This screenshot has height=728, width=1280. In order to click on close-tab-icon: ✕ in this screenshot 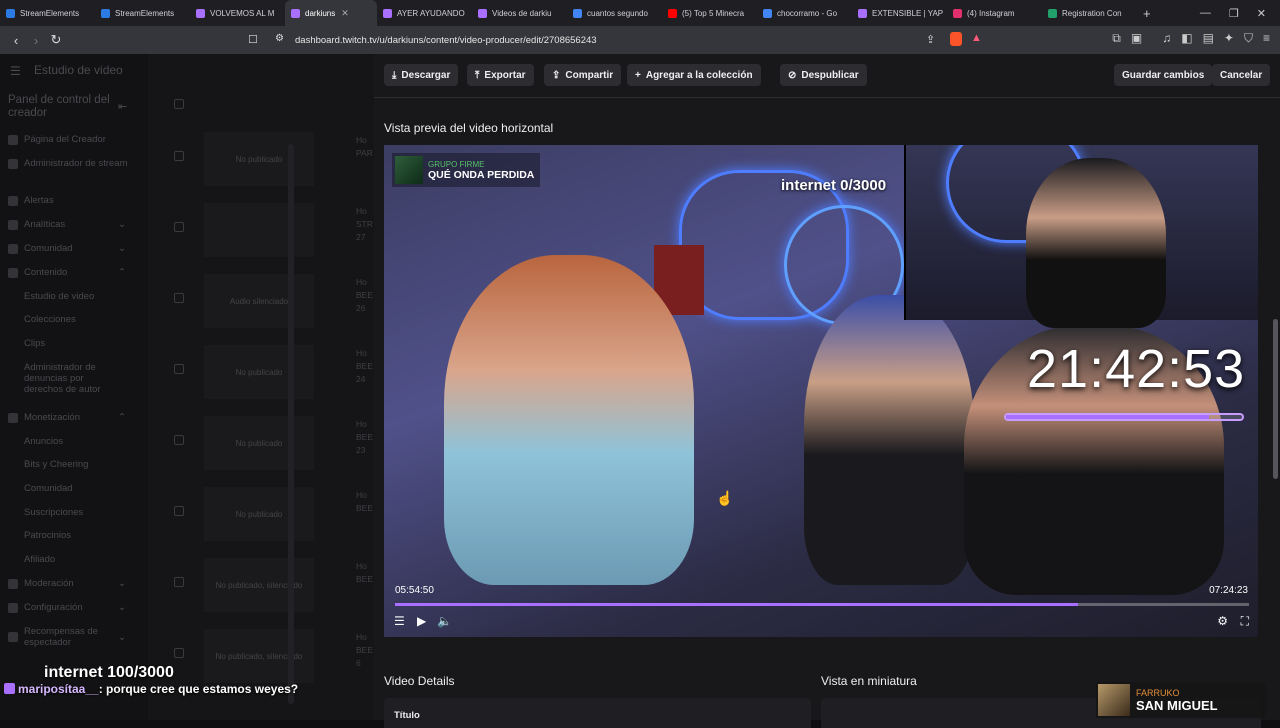, I will do `click(345, 13)`.